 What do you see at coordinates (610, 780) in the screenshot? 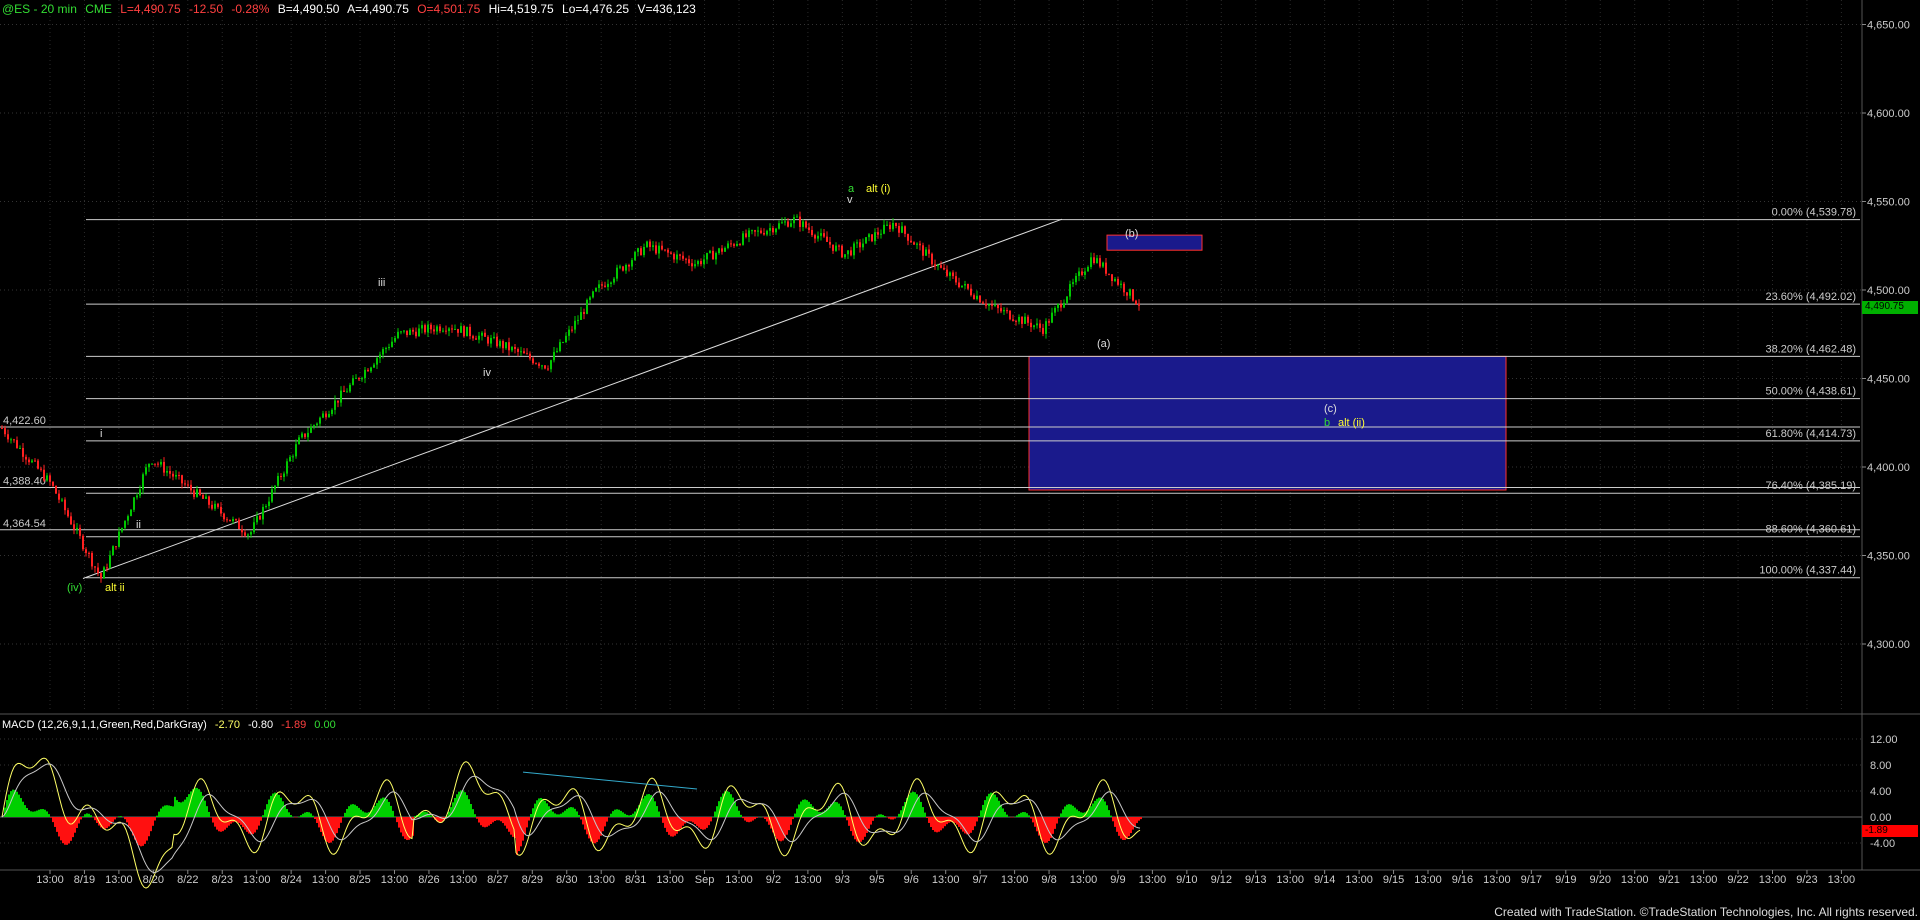
I see `macd-divergence-line` at bounding box center [610, 780].